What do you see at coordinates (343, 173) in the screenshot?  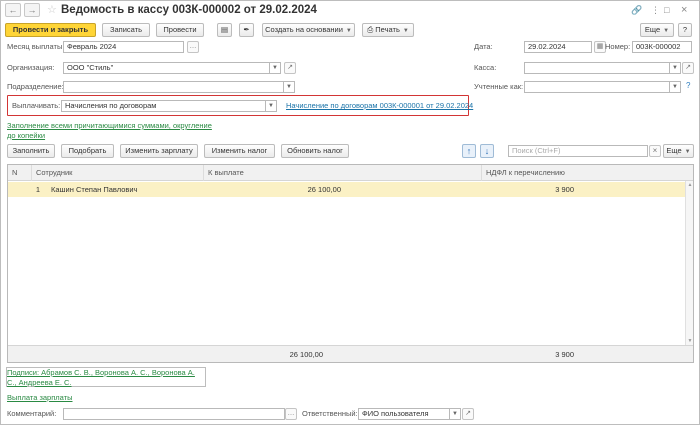 I see `column-header-to-pay: К выплате` at bounding box center [343, 173].